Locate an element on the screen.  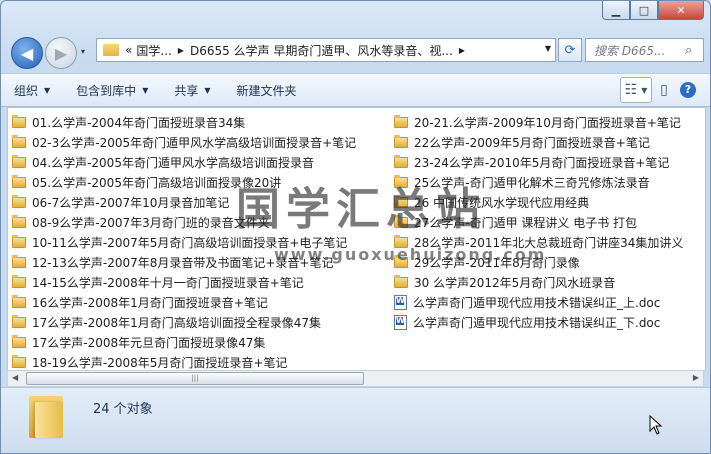
preview-pane-button: ▯ is located at coordinates (664, 90).